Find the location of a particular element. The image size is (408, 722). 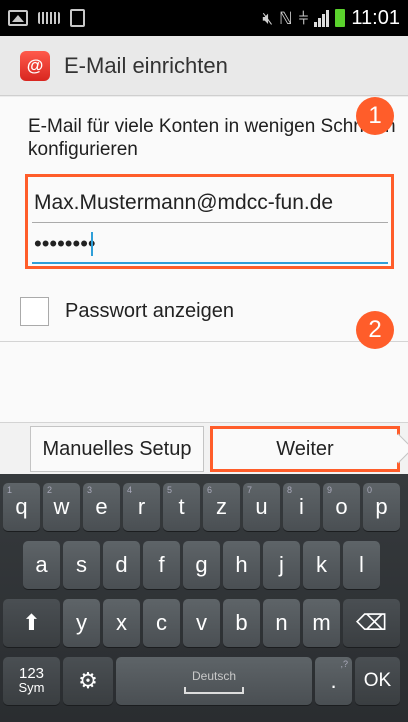

show-password-checkbox is located at coordinates (34, 311).